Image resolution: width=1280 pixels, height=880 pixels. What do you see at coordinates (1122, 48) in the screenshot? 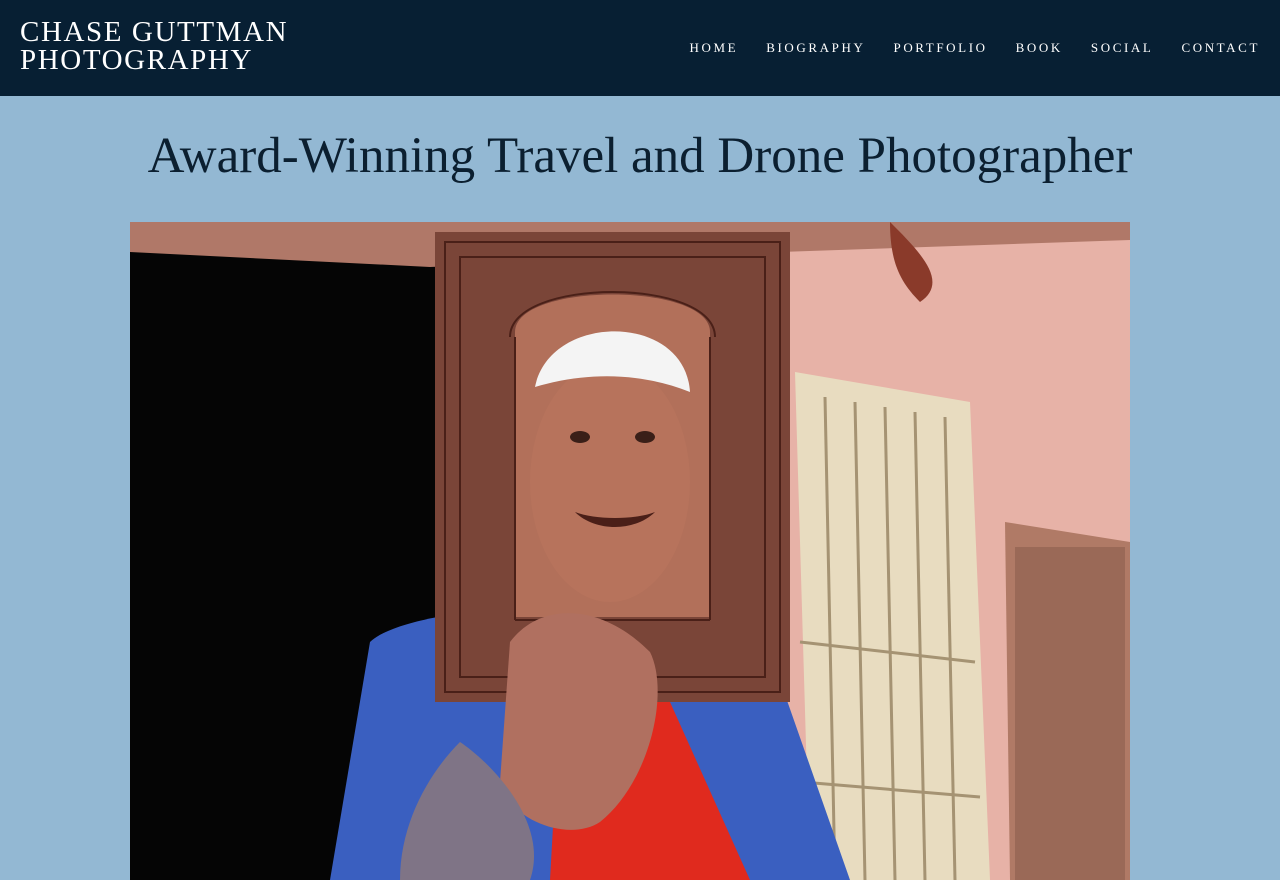
I see `nav-item-social: SOCIAL` at bounding box center [1122, 48].